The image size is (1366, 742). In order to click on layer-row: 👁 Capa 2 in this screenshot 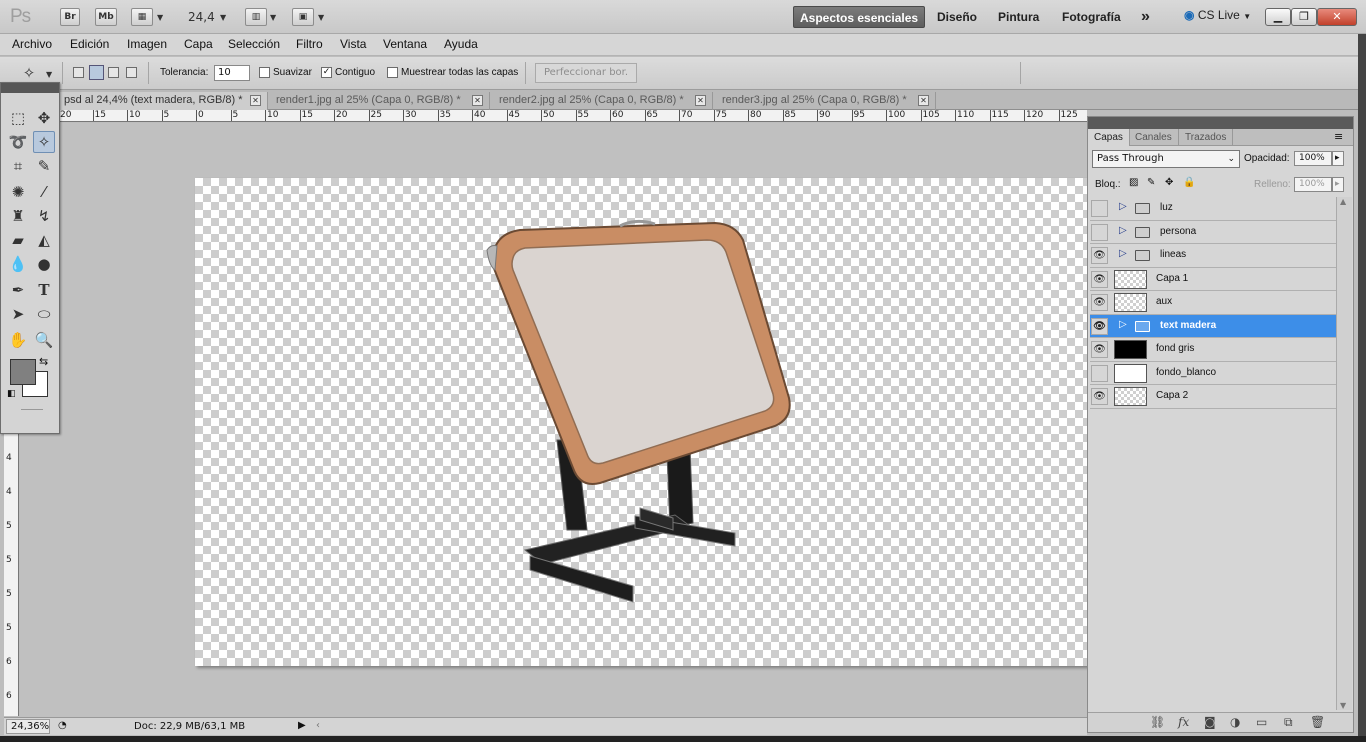, I will do `click(1213, 397)`.